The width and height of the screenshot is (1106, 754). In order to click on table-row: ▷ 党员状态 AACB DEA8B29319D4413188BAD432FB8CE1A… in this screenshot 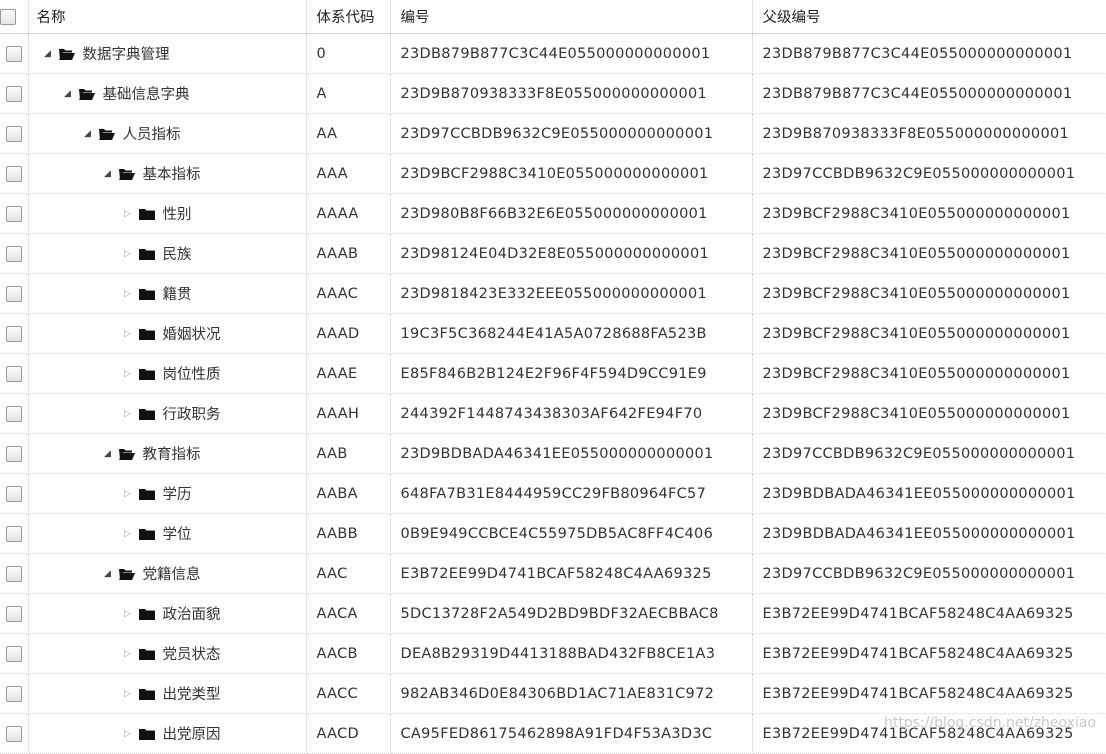, I will do `click(553, 653)`.